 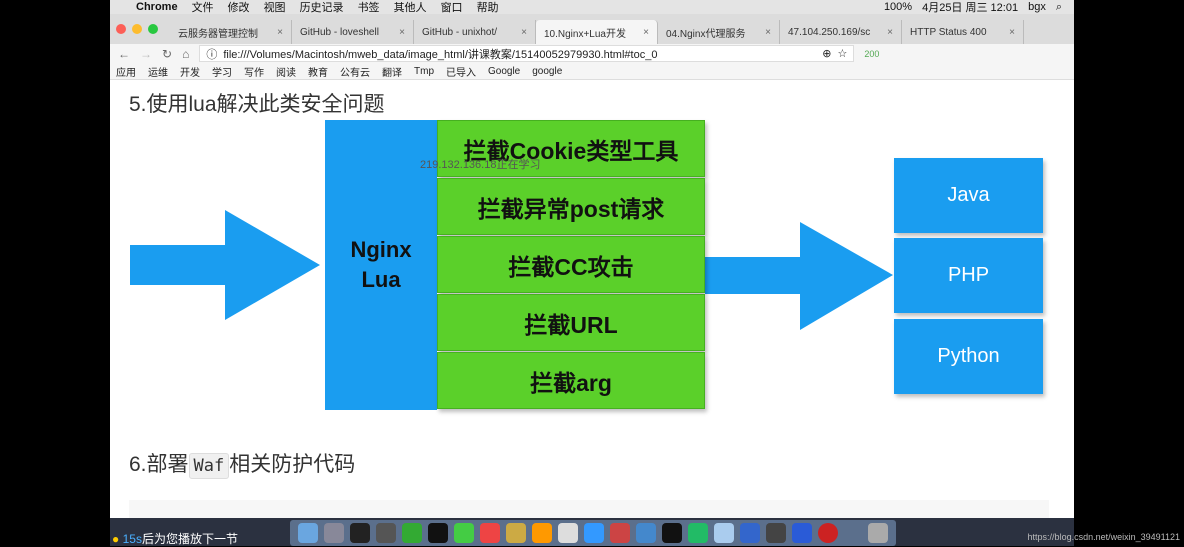 What do you see at coordinates (254, 71) in the screenshot?
I see `bookmark-folder: 写作` at bounding box center [254, 71].